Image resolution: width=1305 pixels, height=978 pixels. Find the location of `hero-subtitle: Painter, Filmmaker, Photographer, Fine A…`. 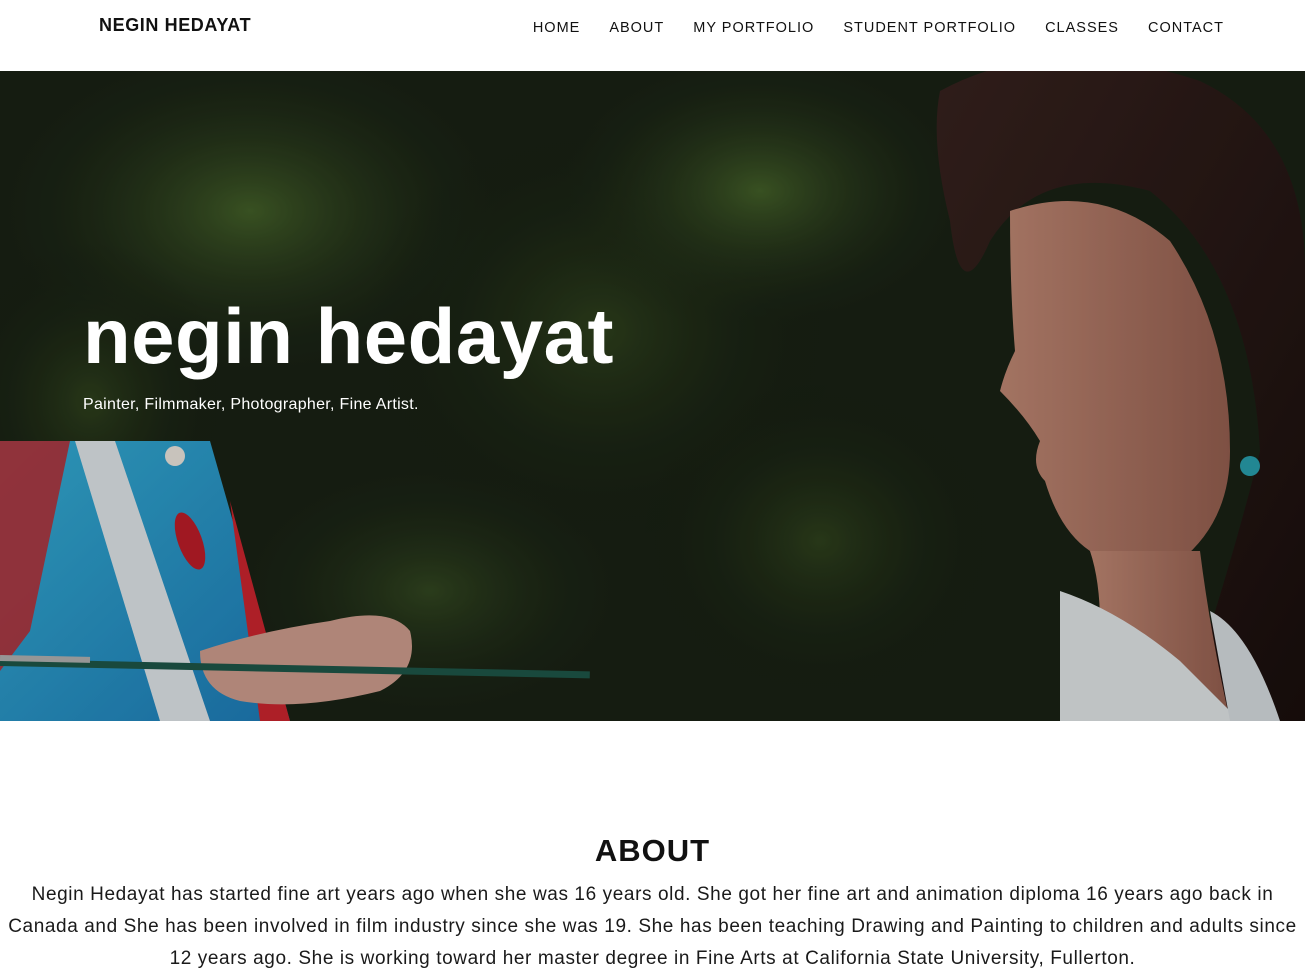

hero-subtitle: Painter, Filmmaker, Photographer, Fine A… is located at coordinates (251, 404).